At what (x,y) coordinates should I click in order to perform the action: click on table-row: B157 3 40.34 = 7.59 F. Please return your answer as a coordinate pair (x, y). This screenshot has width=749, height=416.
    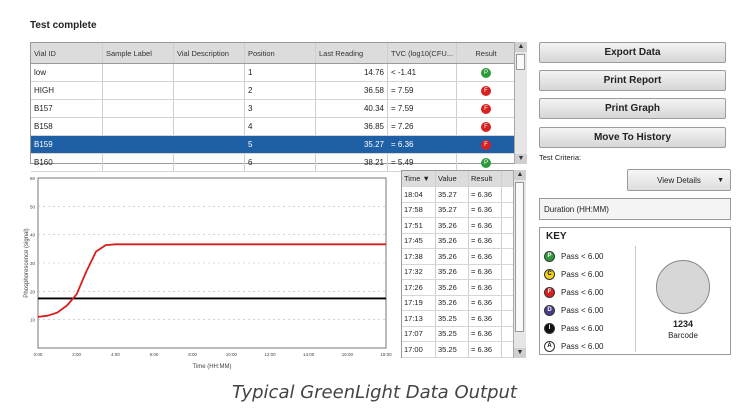
    Looking at the image, I should click on (273, 109).